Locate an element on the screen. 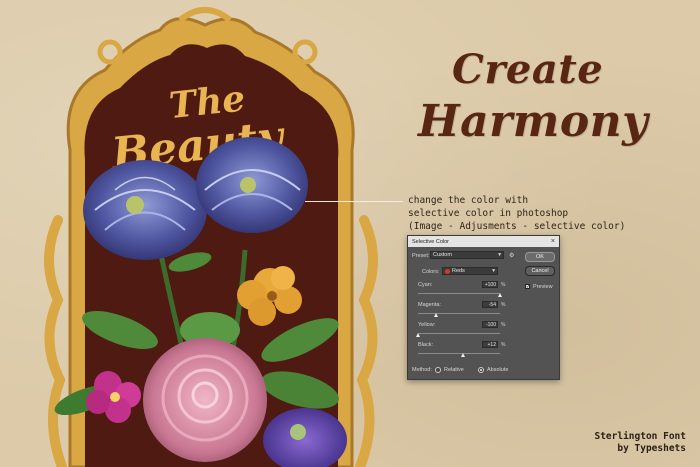 Image resolution: width=700 pixels, height=467 pixels. cancel-button: Cancel is located at coordinates (540, 271).